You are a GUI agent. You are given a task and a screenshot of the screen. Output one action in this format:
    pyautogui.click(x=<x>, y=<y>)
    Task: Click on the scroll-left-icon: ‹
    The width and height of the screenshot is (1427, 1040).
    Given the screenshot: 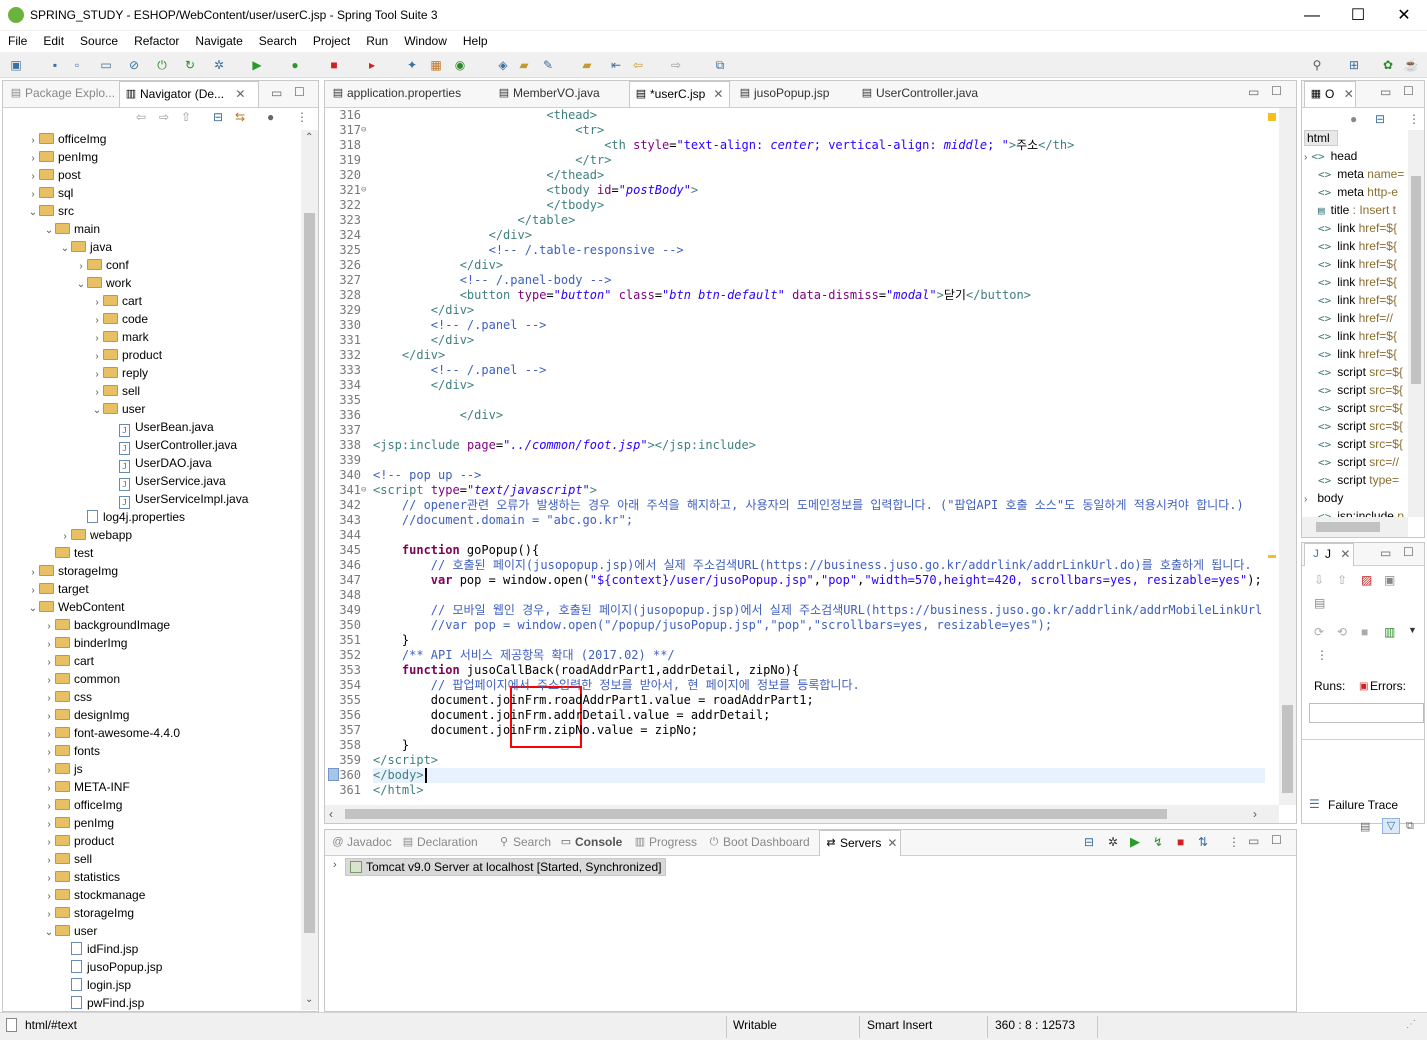 What is the action you would take?
    pyautogui.click(x=331, y=814)
    